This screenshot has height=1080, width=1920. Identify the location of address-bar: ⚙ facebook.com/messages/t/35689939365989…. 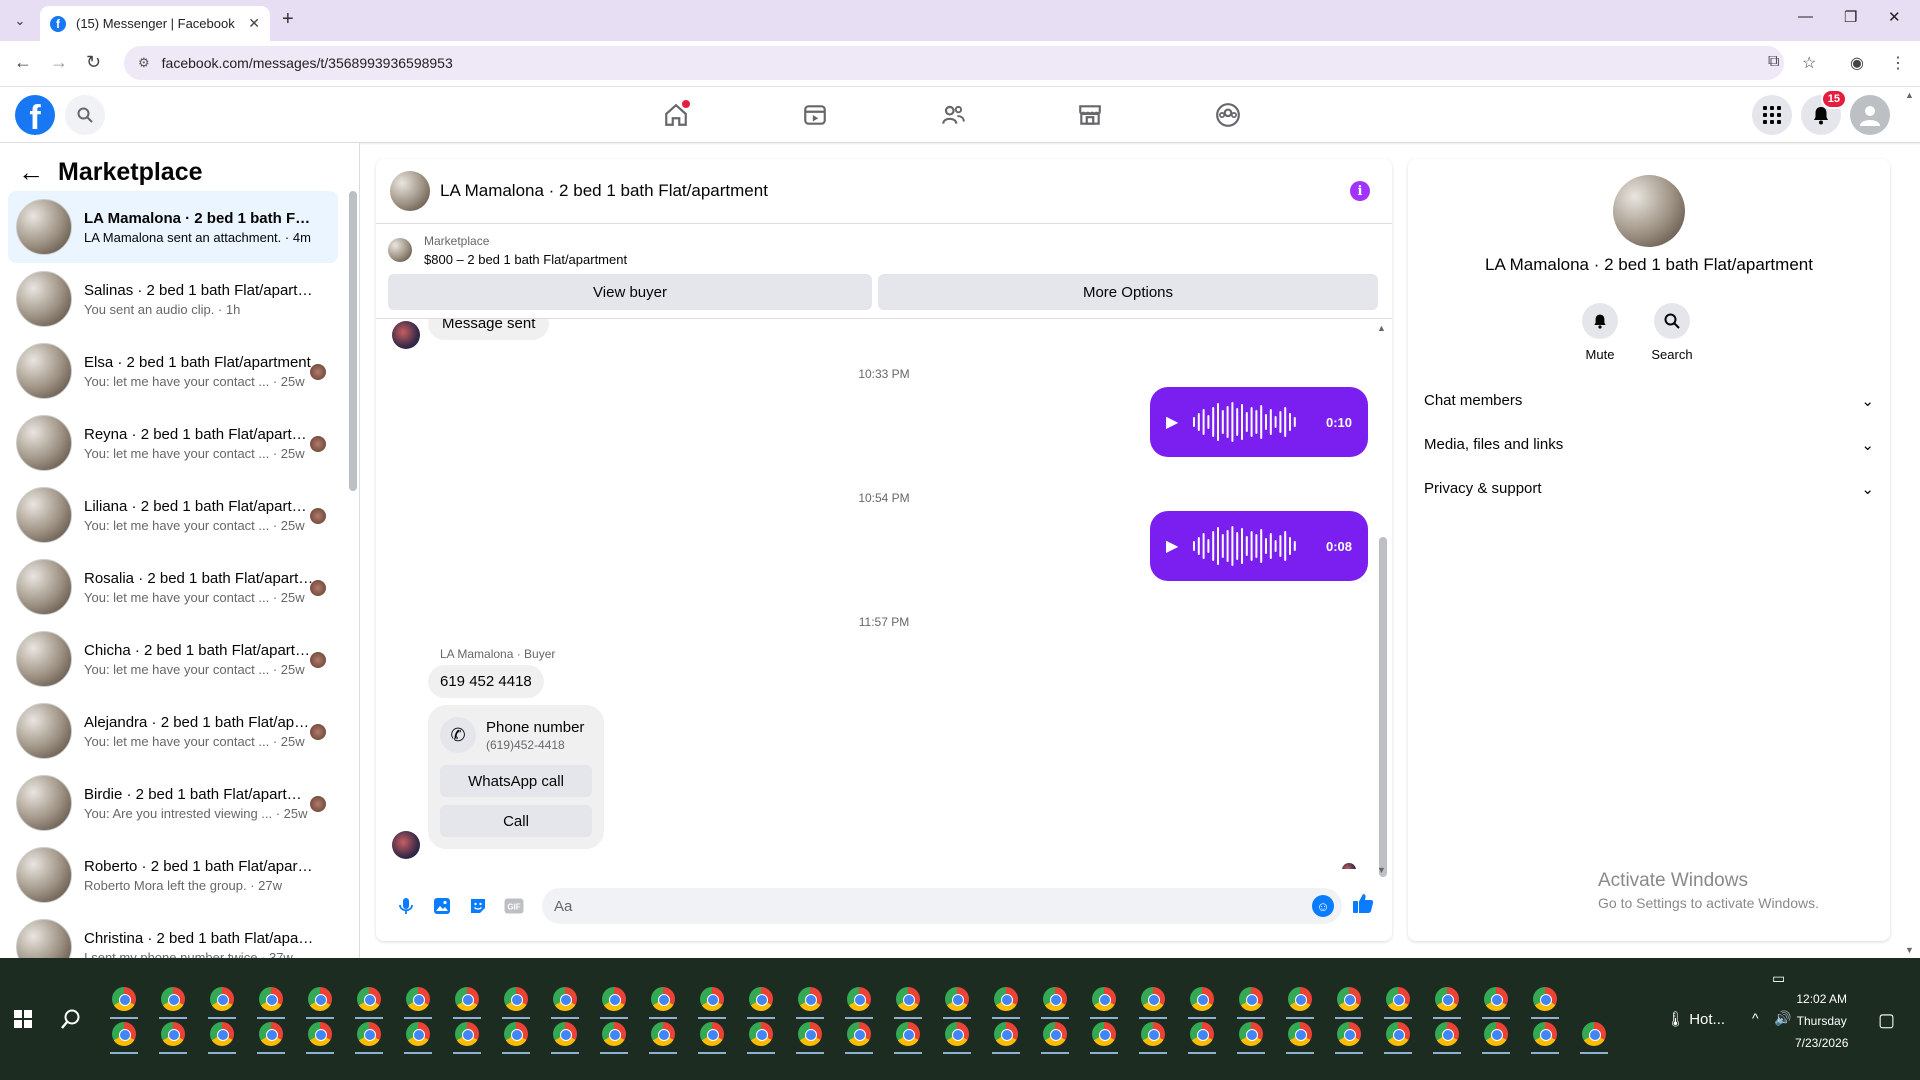
(954, 63).